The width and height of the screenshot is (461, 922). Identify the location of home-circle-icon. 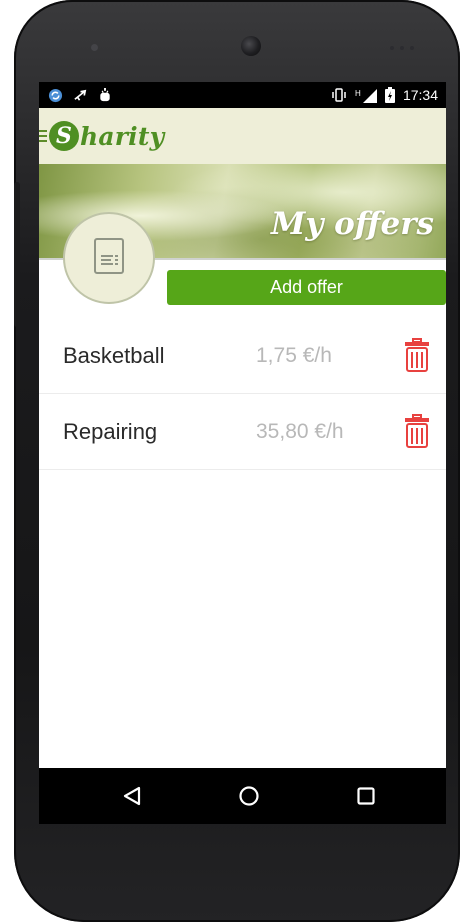
(249, 796).